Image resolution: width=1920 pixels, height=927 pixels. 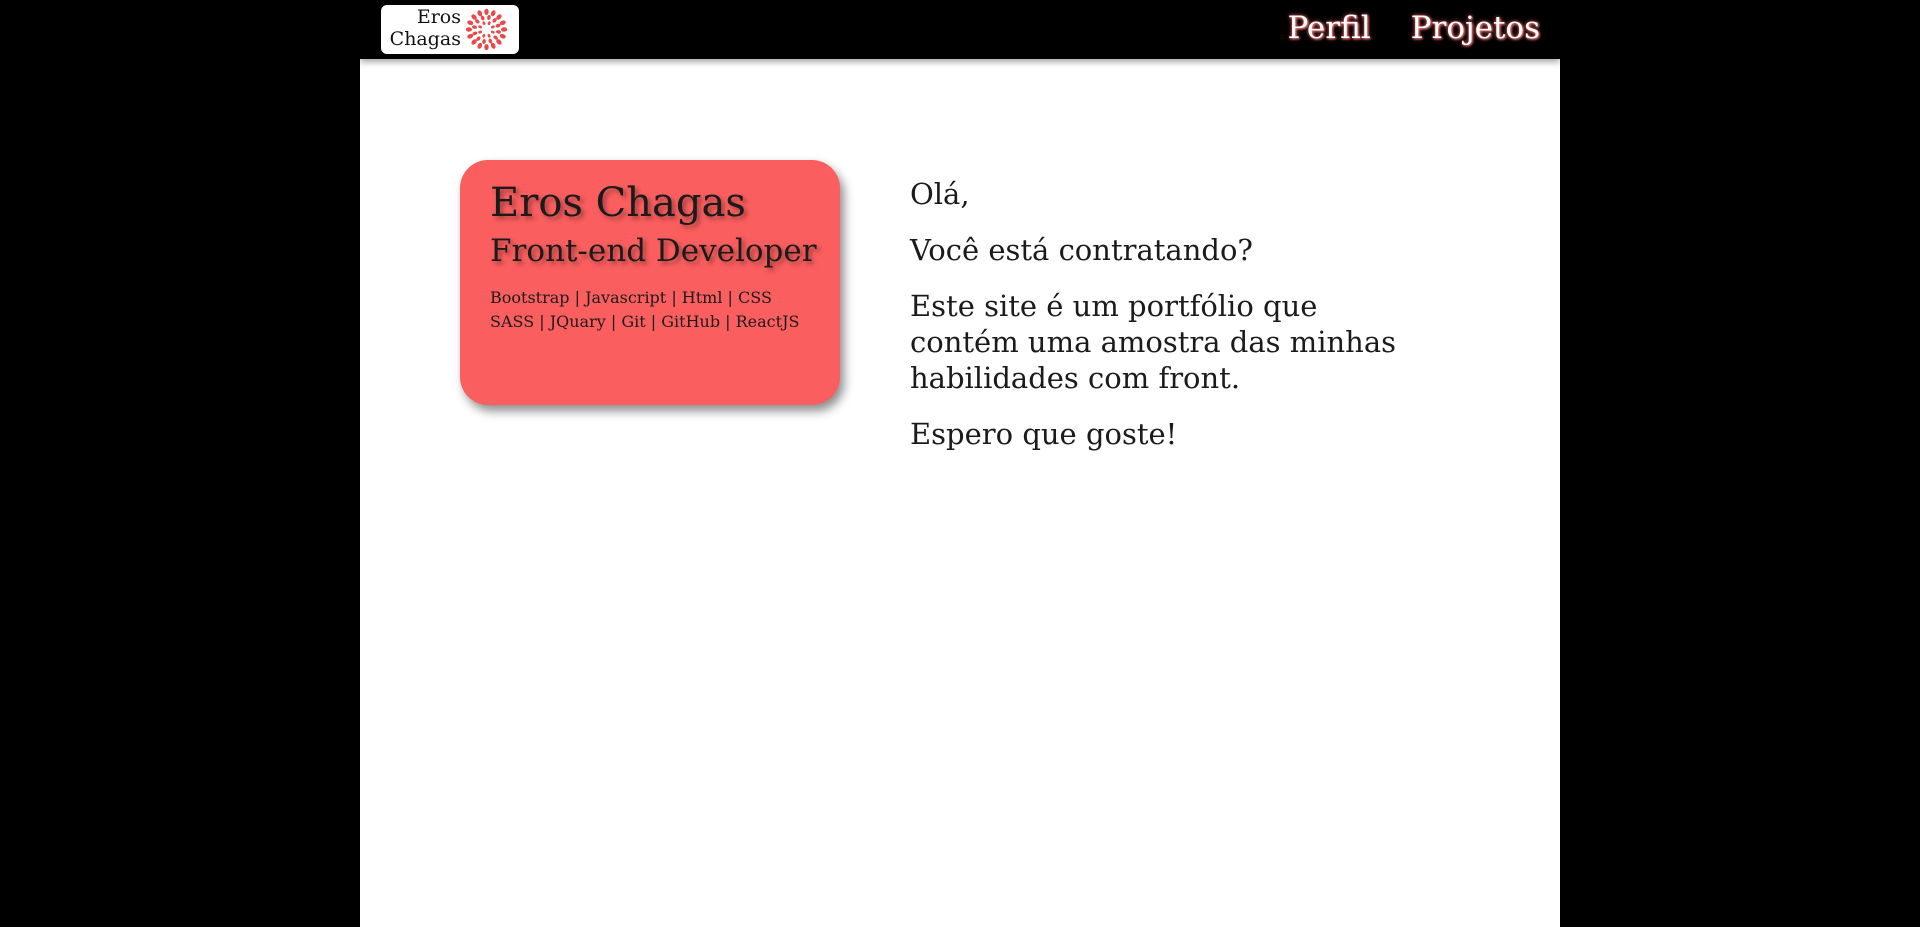 I want to click on logo-line-1: Eros, so click(x=438, y=17).